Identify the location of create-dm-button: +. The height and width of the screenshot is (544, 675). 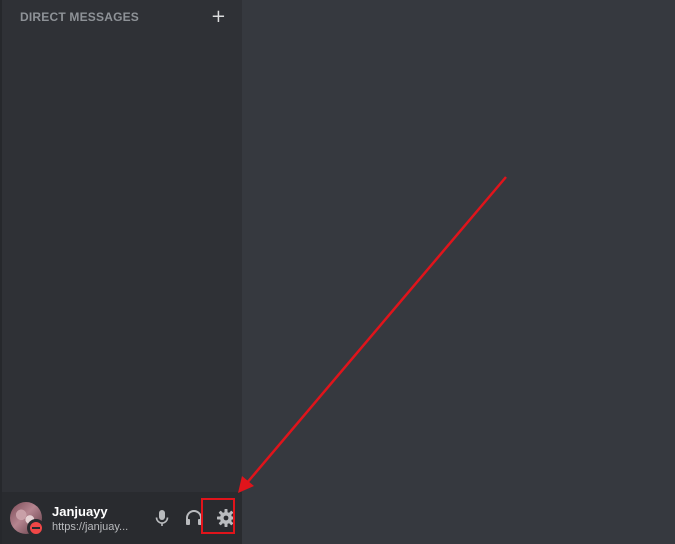
(218, 17).